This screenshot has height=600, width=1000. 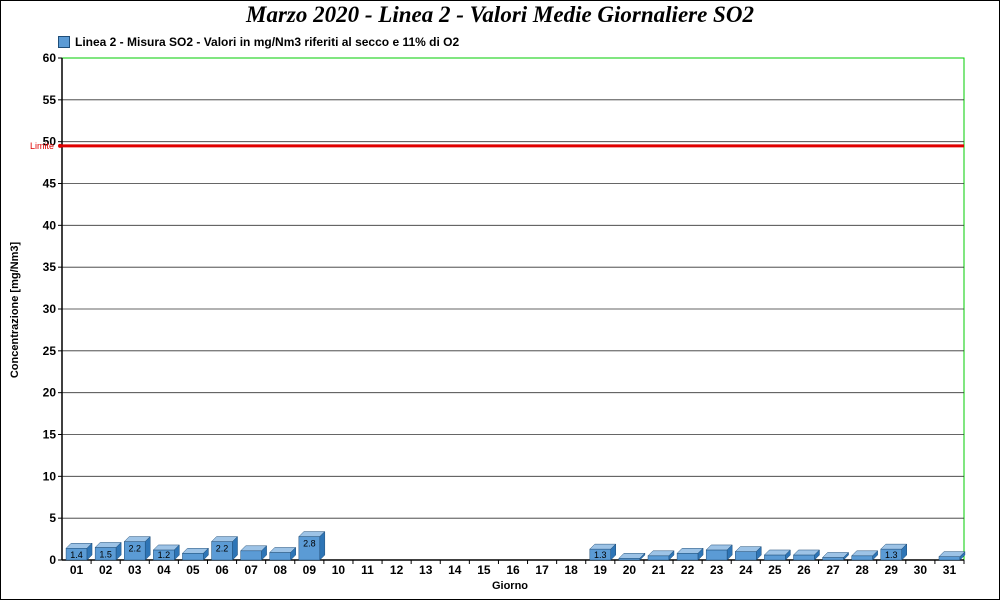 I want to click on x-tick-label: 12, so click(x=397, y=570).